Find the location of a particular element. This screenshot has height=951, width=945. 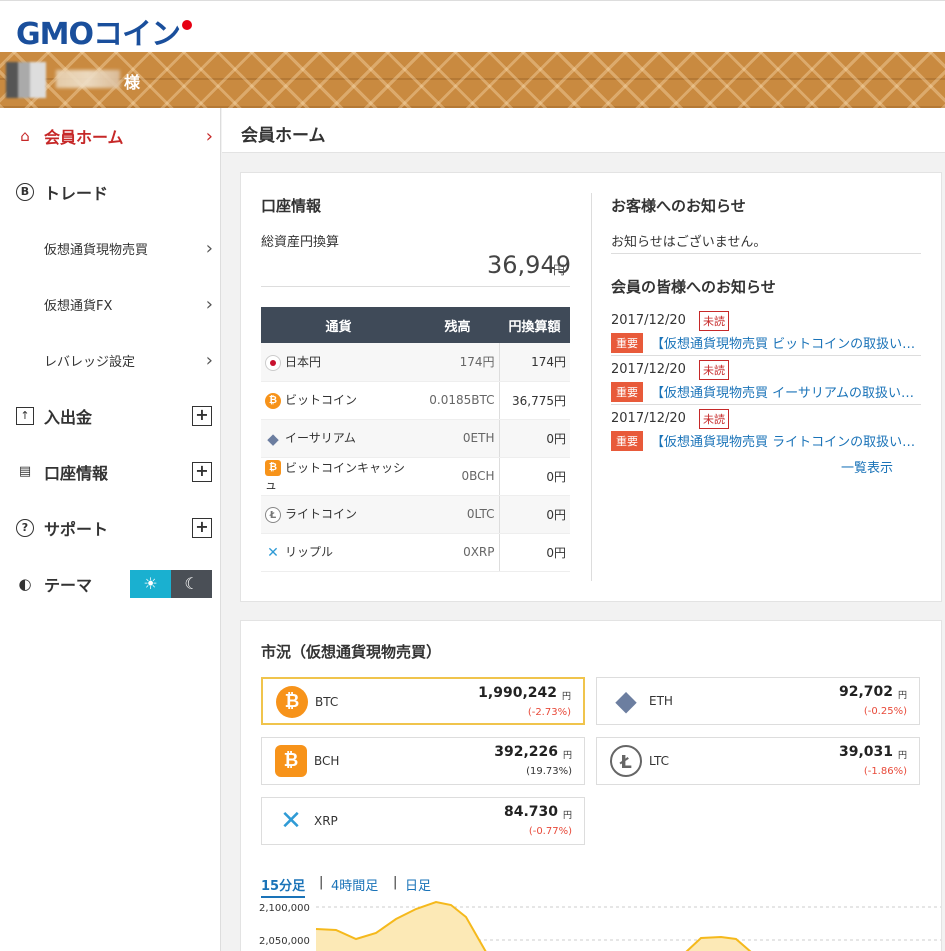

yen-value-cell: 36,775円 is located at coordinates (534, 400).